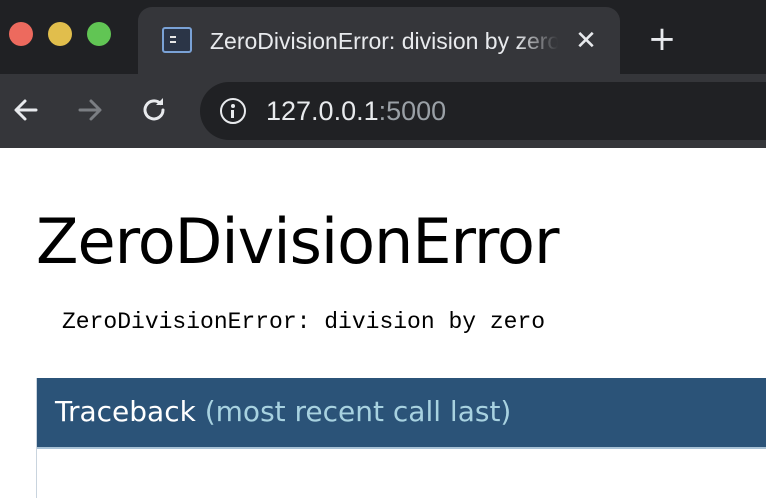 This screenshot has height=498, width=766. I want to click on toolbar: 127.0.0.1:5000, so click(383, 111).